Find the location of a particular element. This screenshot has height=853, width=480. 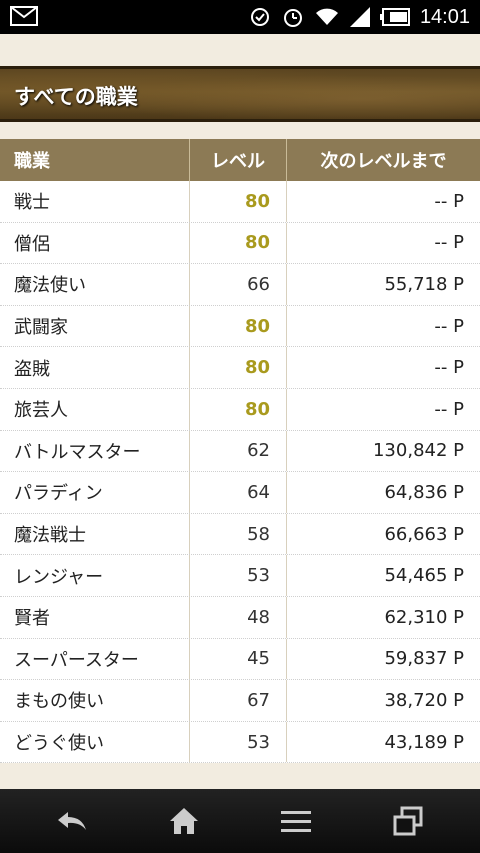

job-name: 魔法戦士 is located at coordinates (95, 534).